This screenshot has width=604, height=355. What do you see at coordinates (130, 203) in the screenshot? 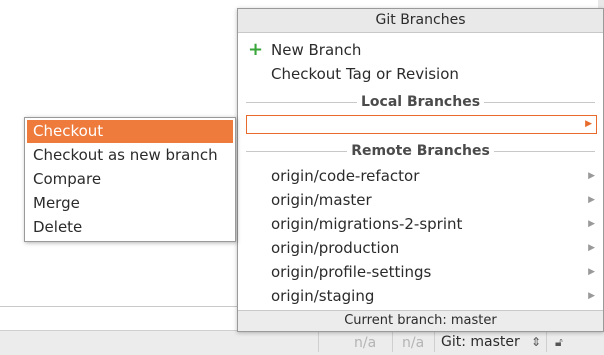
I see `merge-menu-item: Merge` at bounding box center [130, 203].